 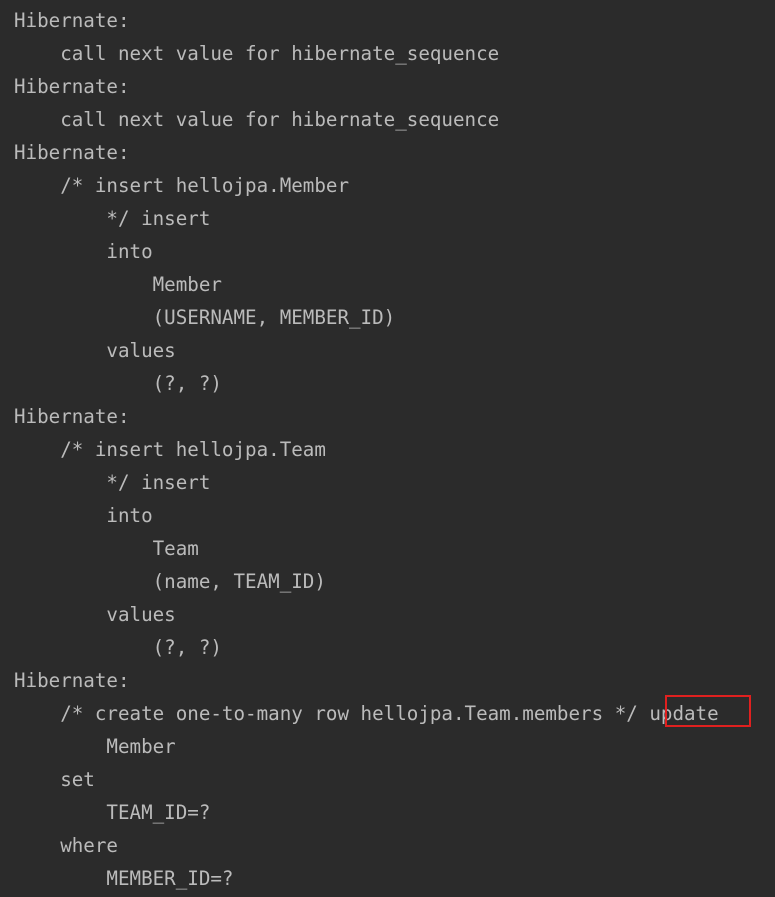 I want to click on console-line: MEMBER_ID=?, so click(x=124, y=878).